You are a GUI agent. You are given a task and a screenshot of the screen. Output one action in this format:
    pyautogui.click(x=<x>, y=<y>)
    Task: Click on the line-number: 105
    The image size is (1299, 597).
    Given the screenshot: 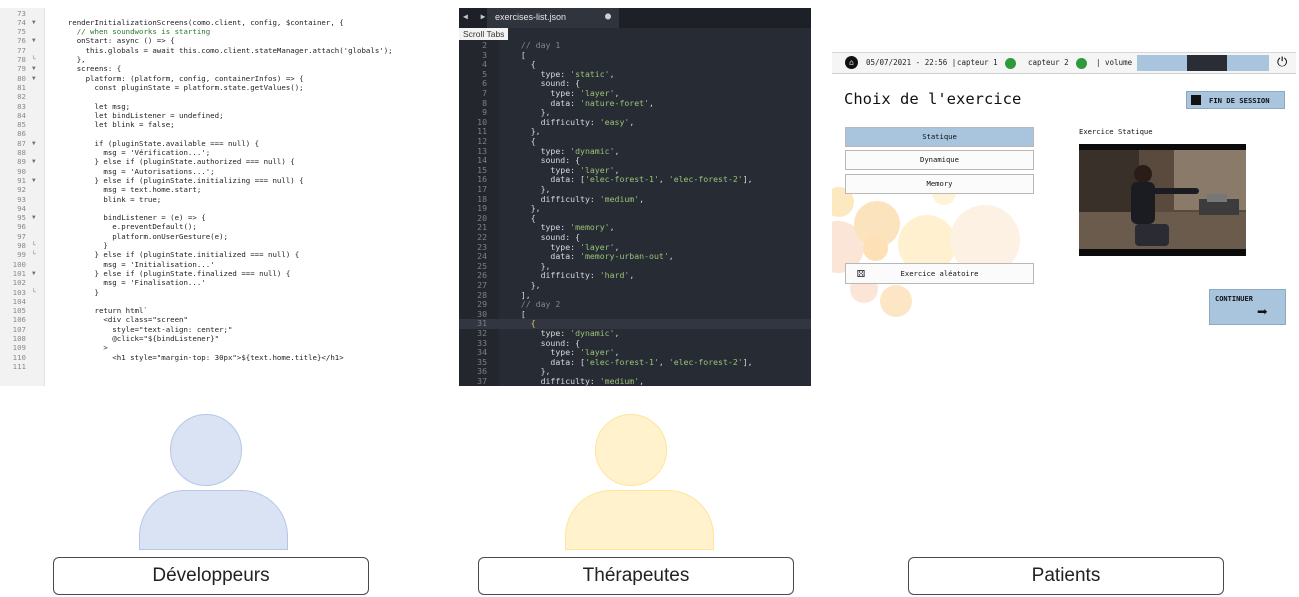 What is the action you would take?
    pyautogui.click(x=19, y=311)
    